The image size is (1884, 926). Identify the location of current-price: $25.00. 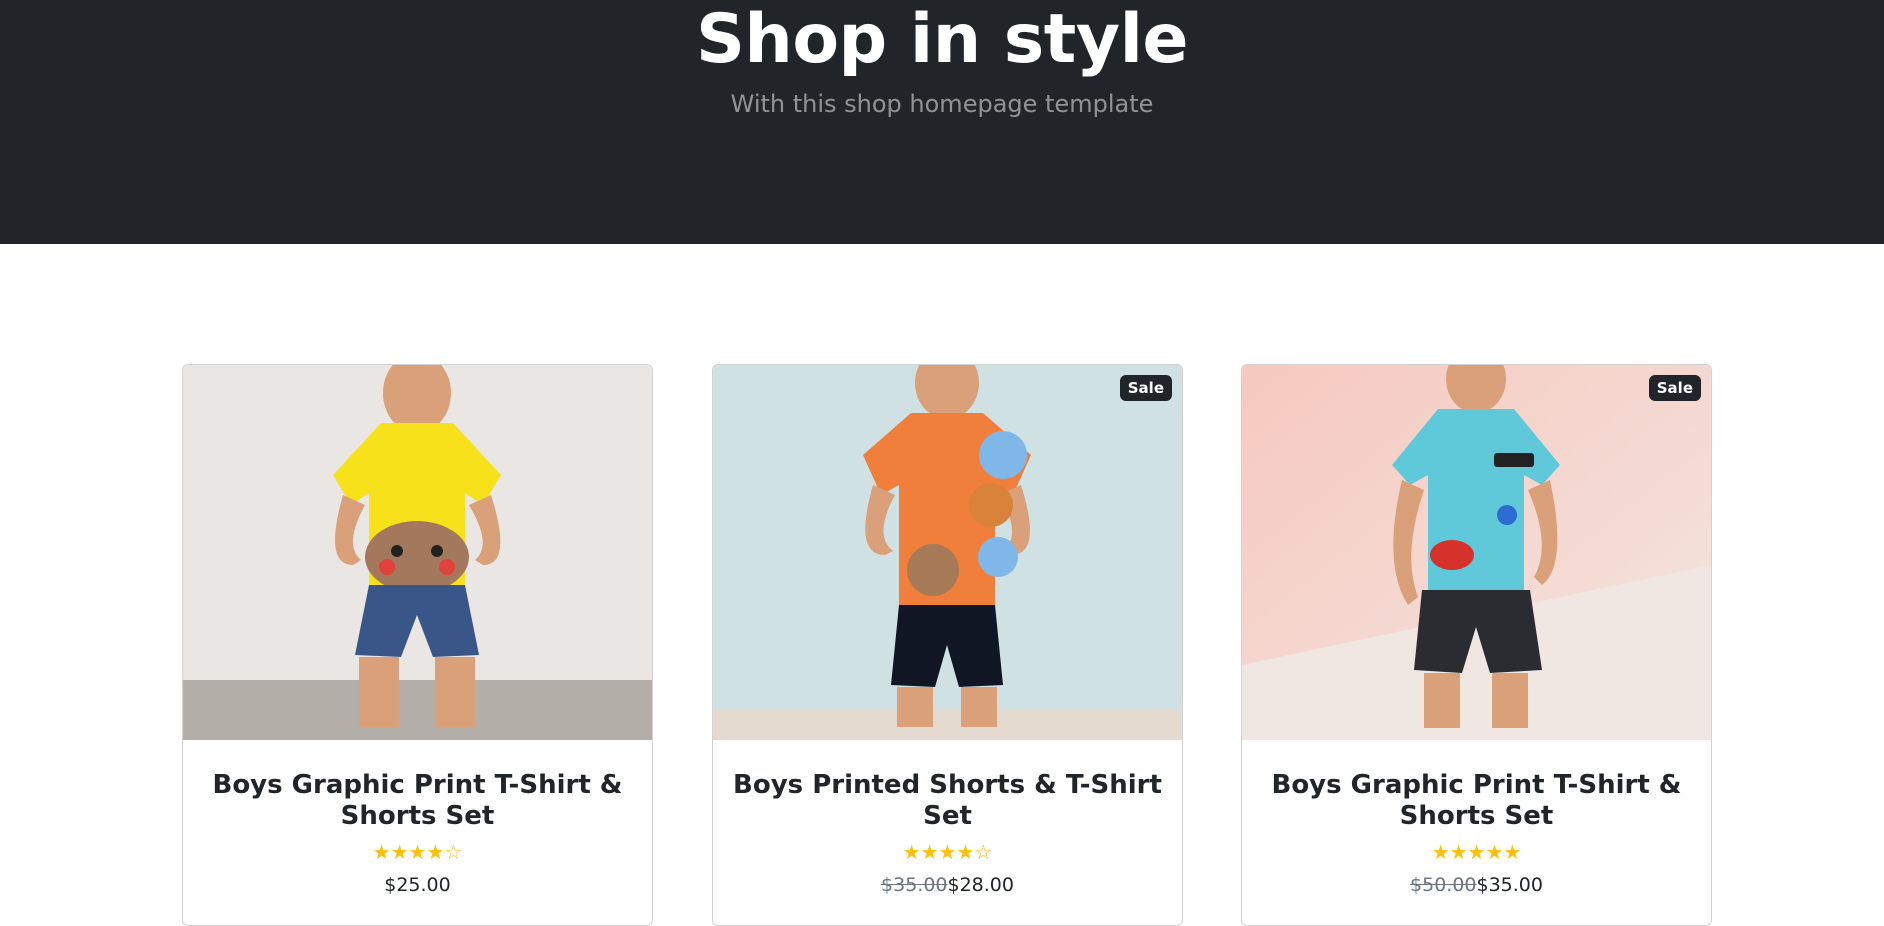
(417, 885).